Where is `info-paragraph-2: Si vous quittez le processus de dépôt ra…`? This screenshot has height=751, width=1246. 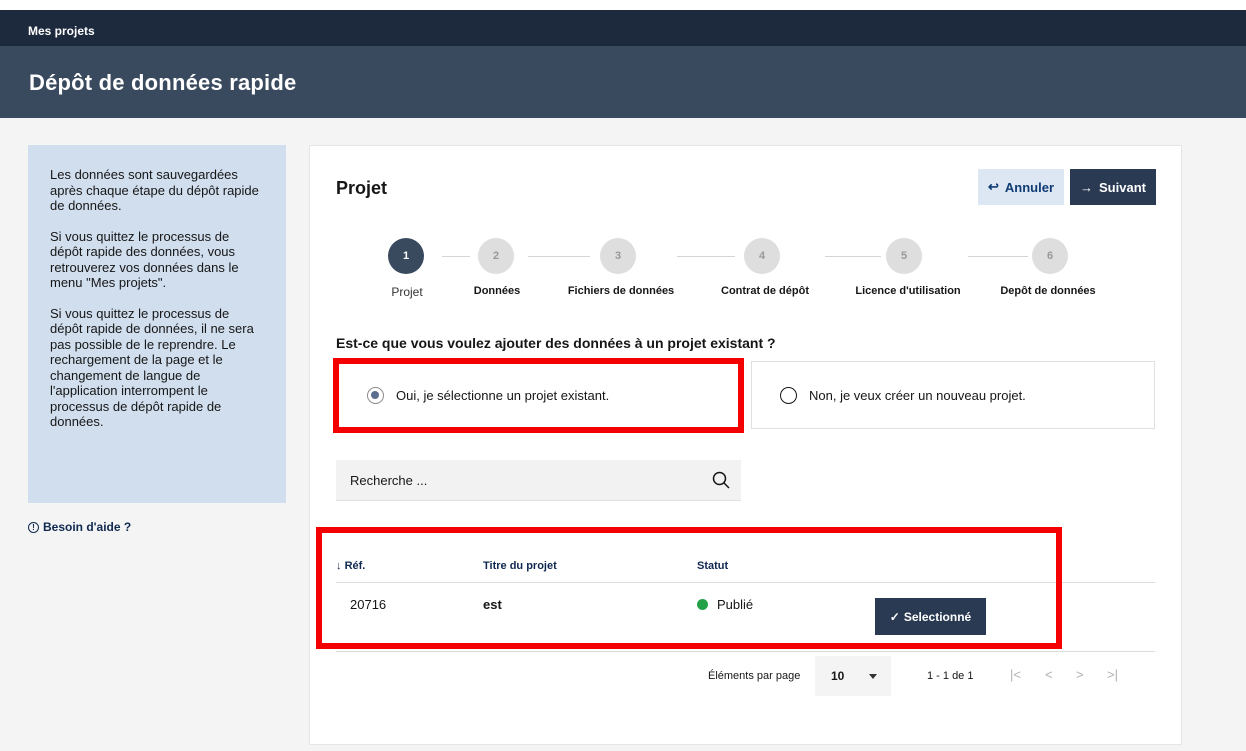 info-paragraph-2: Si vous quittez le processus de dépôt ra… is located at coordinates (144, 259).